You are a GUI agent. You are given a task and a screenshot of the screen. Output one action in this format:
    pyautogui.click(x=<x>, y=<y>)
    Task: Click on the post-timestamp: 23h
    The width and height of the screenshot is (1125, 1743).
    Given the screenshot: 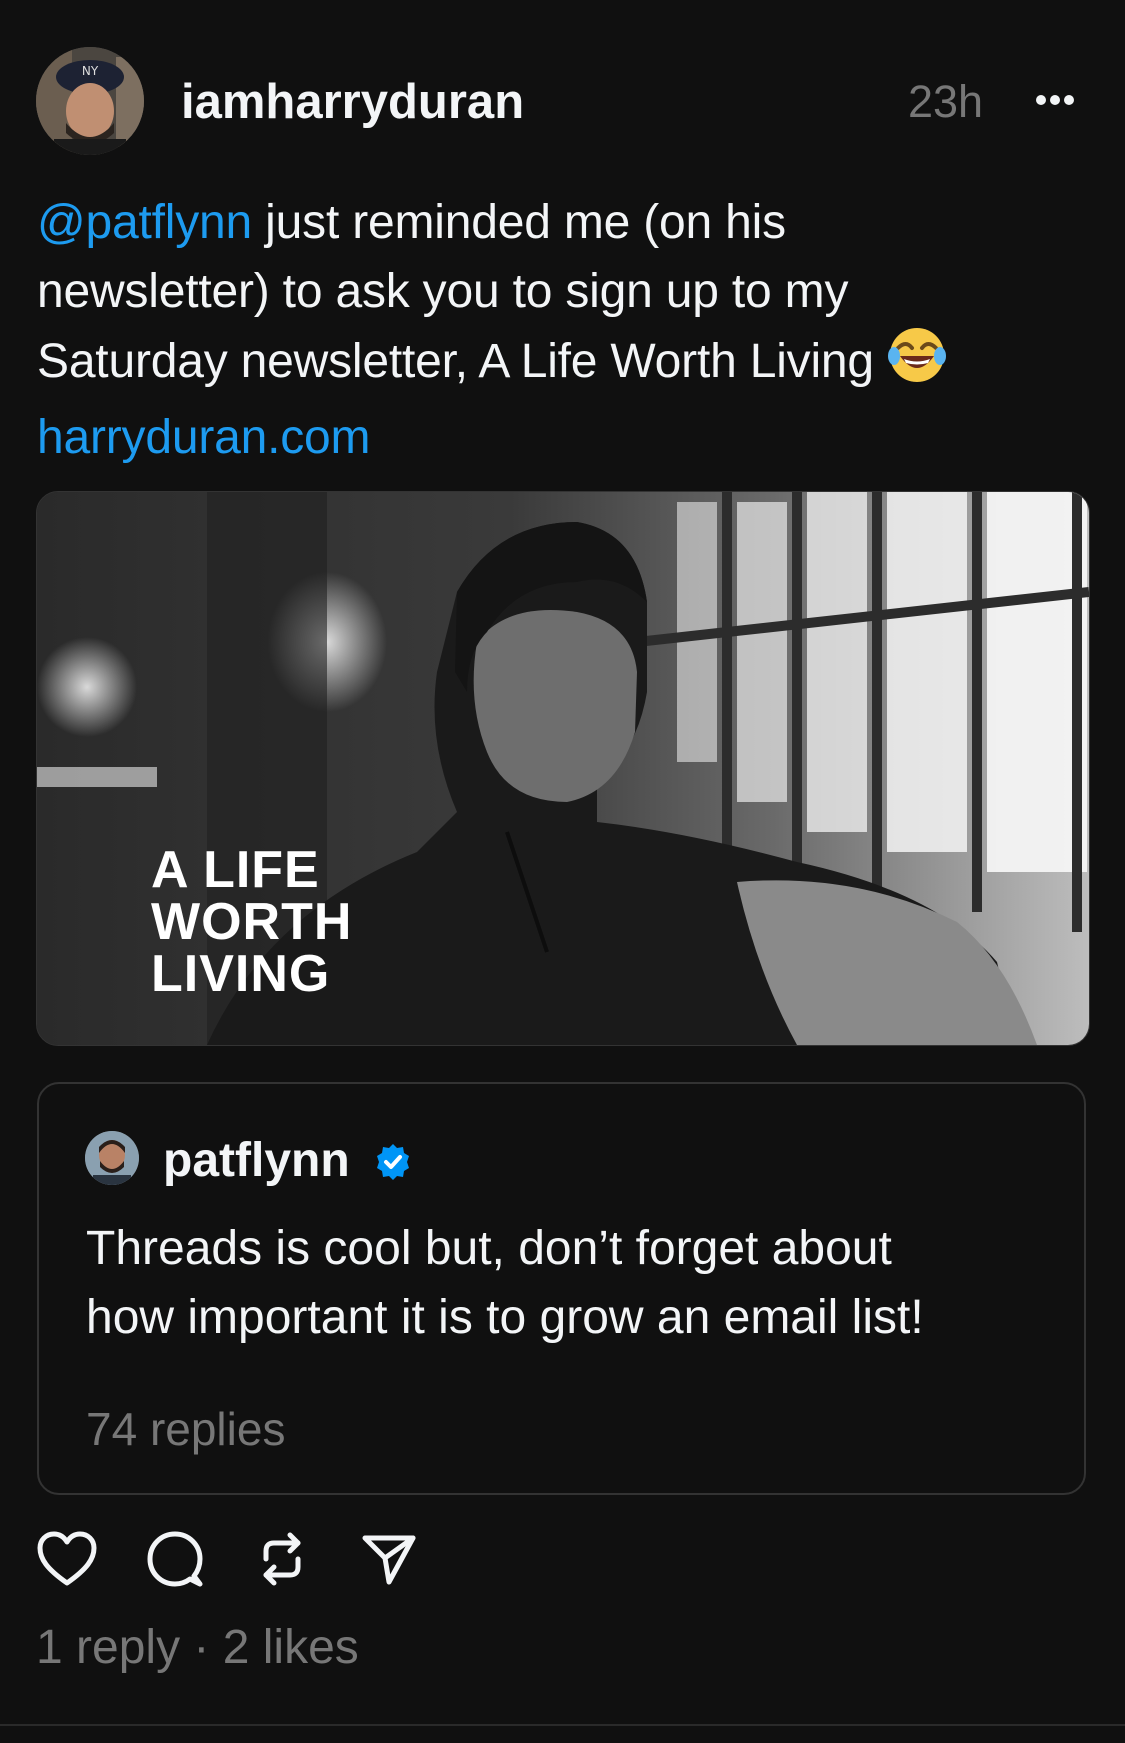 What is the action you would take?
    pyautogui.click(x=946, y=101)
    